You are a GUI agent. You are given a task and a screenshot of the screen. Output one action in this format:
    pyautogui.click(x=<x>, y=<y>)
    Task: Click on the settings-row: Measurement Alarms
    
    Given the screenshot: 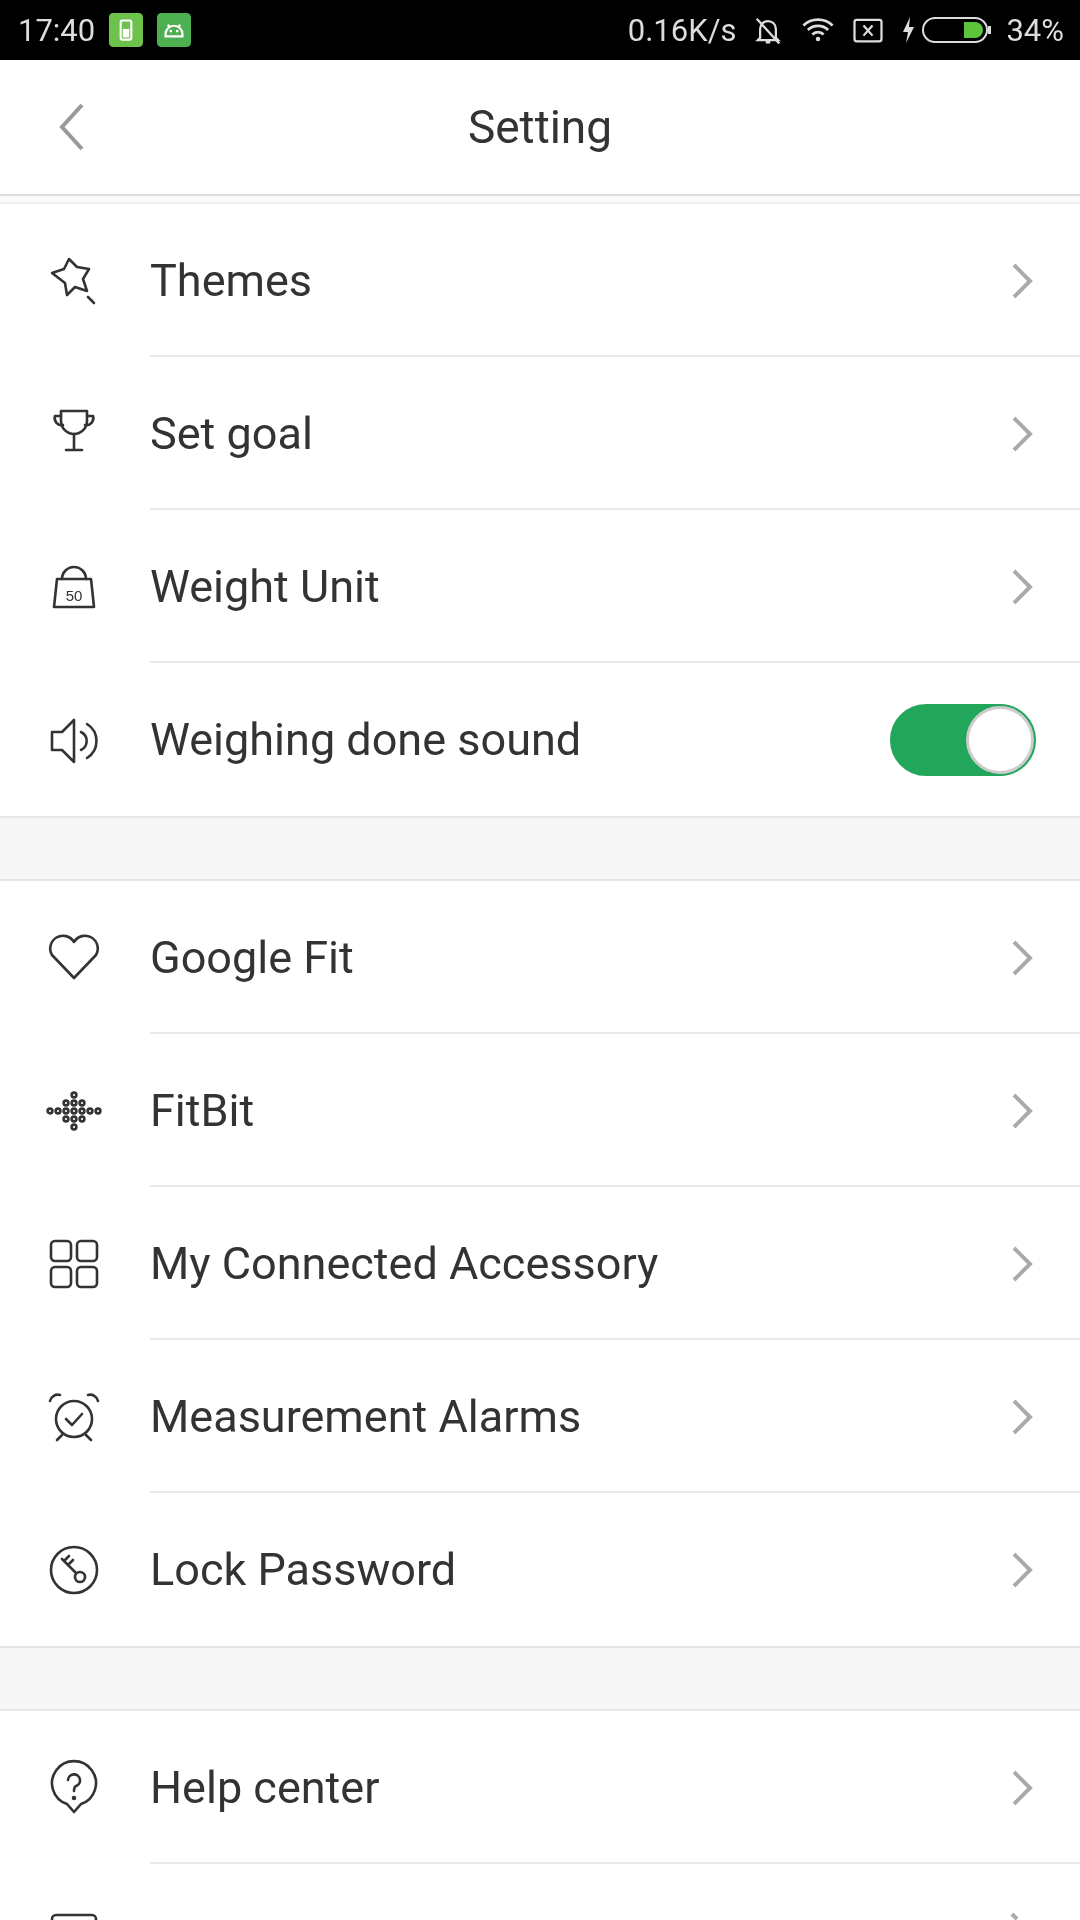 What is the action you would take?
    pyautogui.click(x=540, y=1416)
    